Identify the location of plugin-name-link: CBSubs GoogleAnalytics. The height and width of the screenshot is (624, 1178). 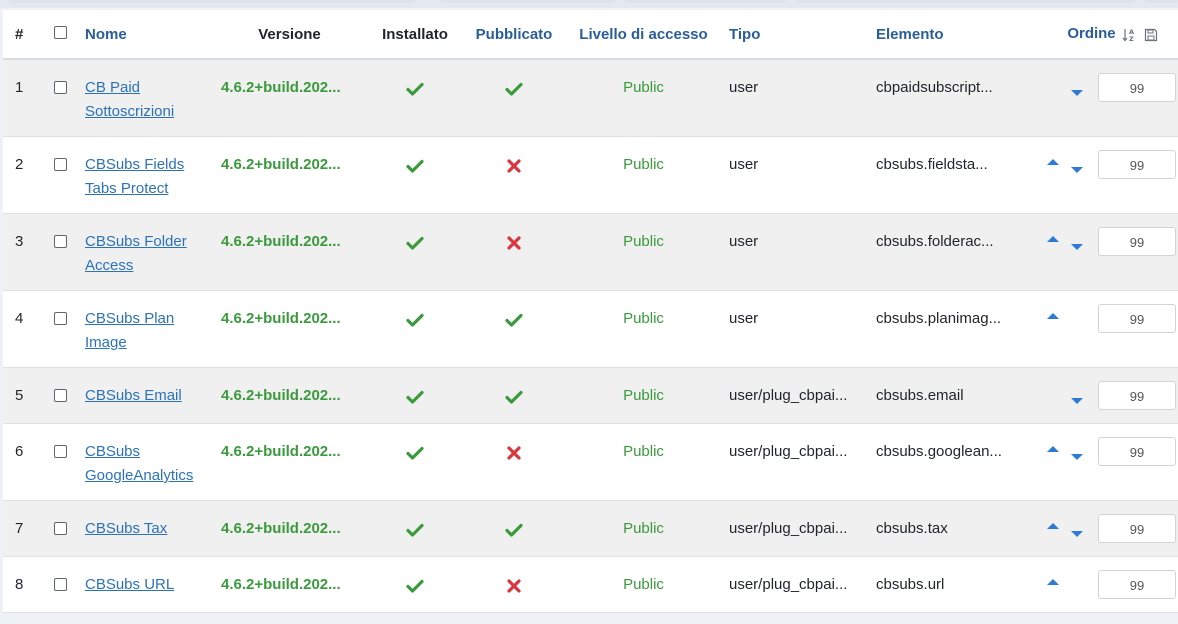
(139, 463).